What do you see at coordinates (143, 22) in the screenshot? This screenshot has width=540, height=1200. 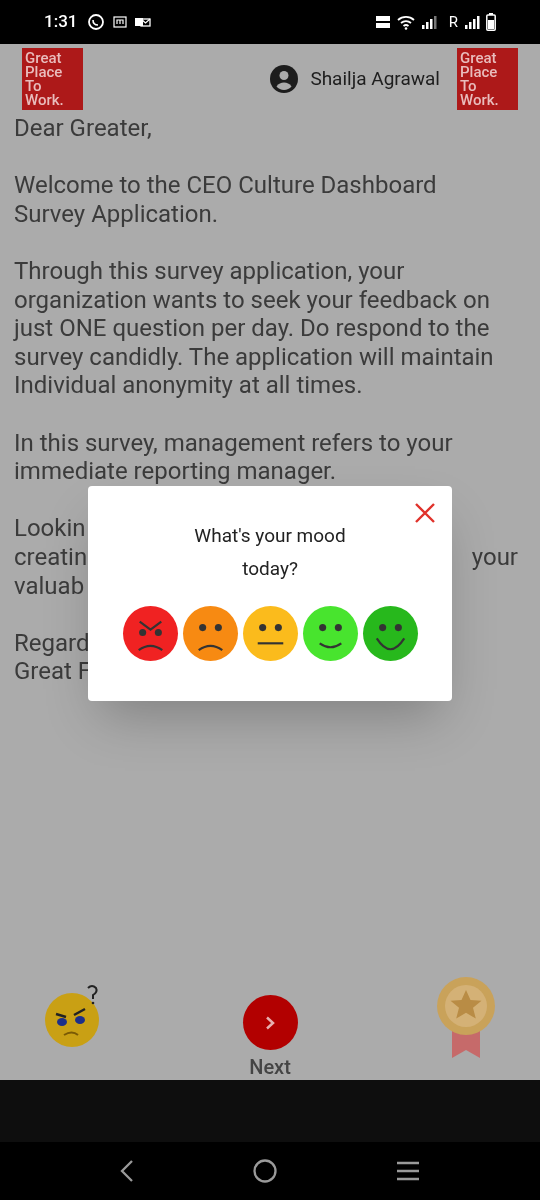 I see `mail-icon` at bounding box center [143, 22].